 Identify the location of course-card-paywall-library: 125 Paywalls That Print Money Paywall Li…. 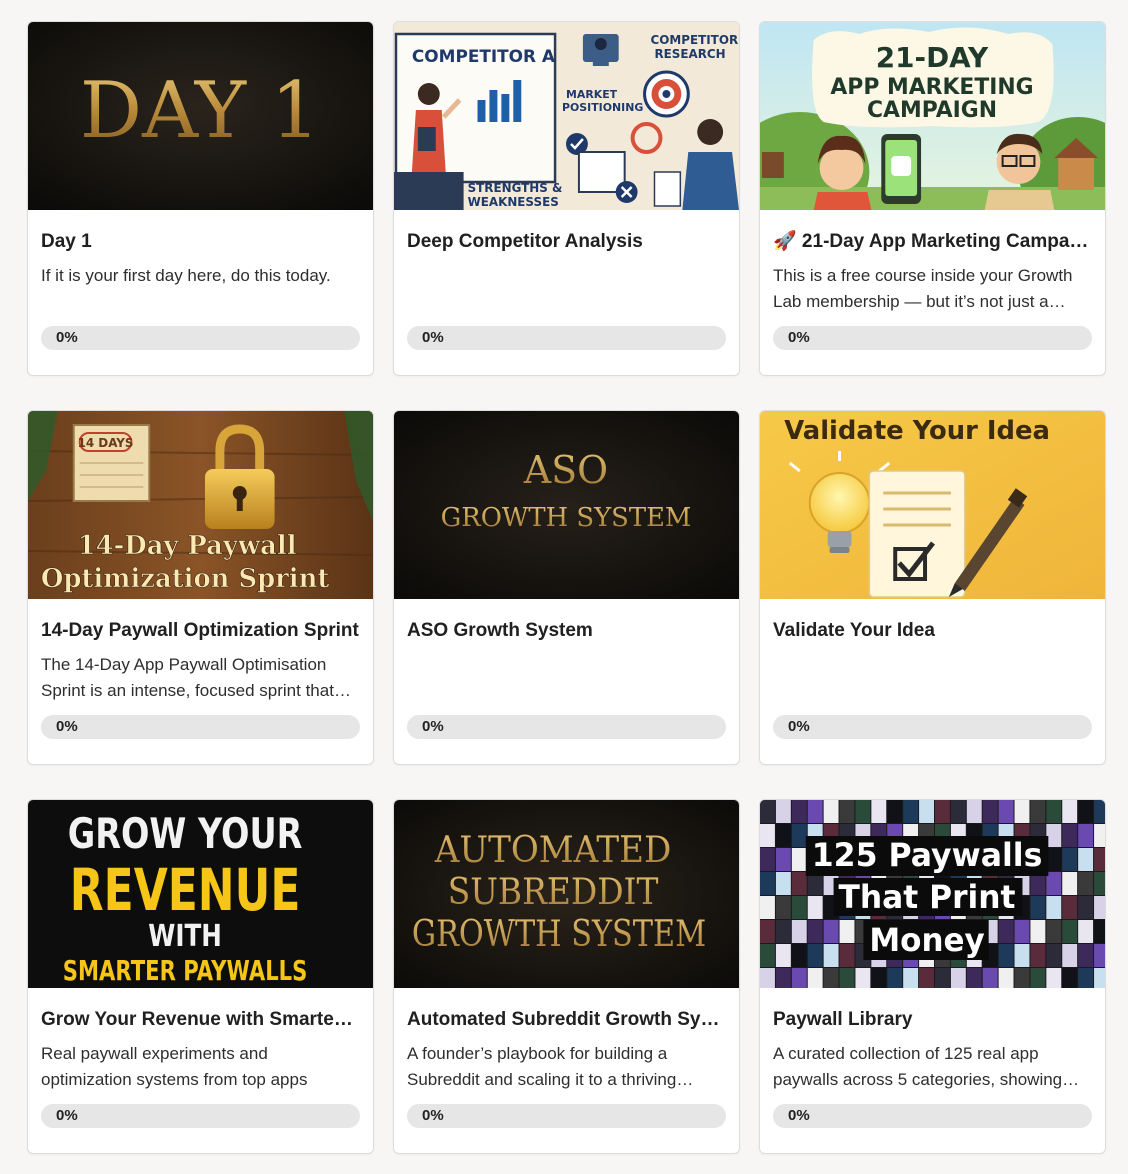
(932, 976).